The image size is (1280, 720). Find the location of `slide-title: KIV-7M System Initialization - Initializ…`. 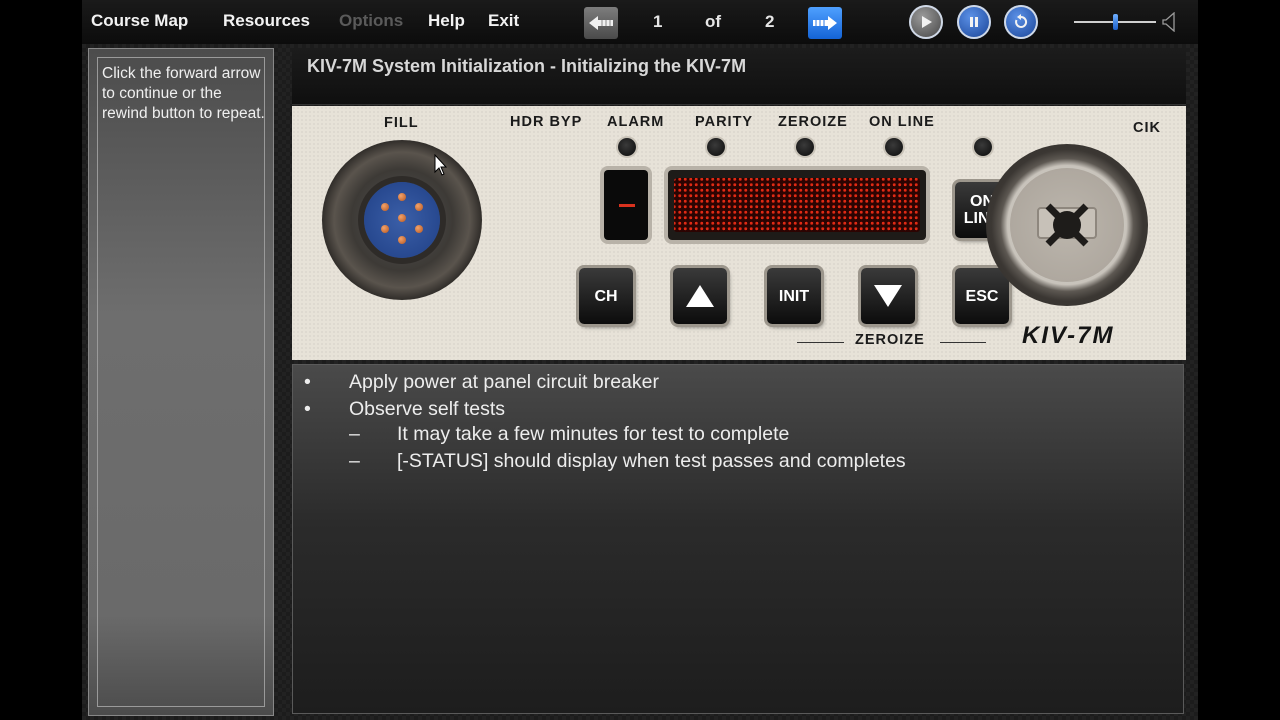

slide-title: KIV-7M System Initialization - Initializ… is located at coordinates (527, 66).